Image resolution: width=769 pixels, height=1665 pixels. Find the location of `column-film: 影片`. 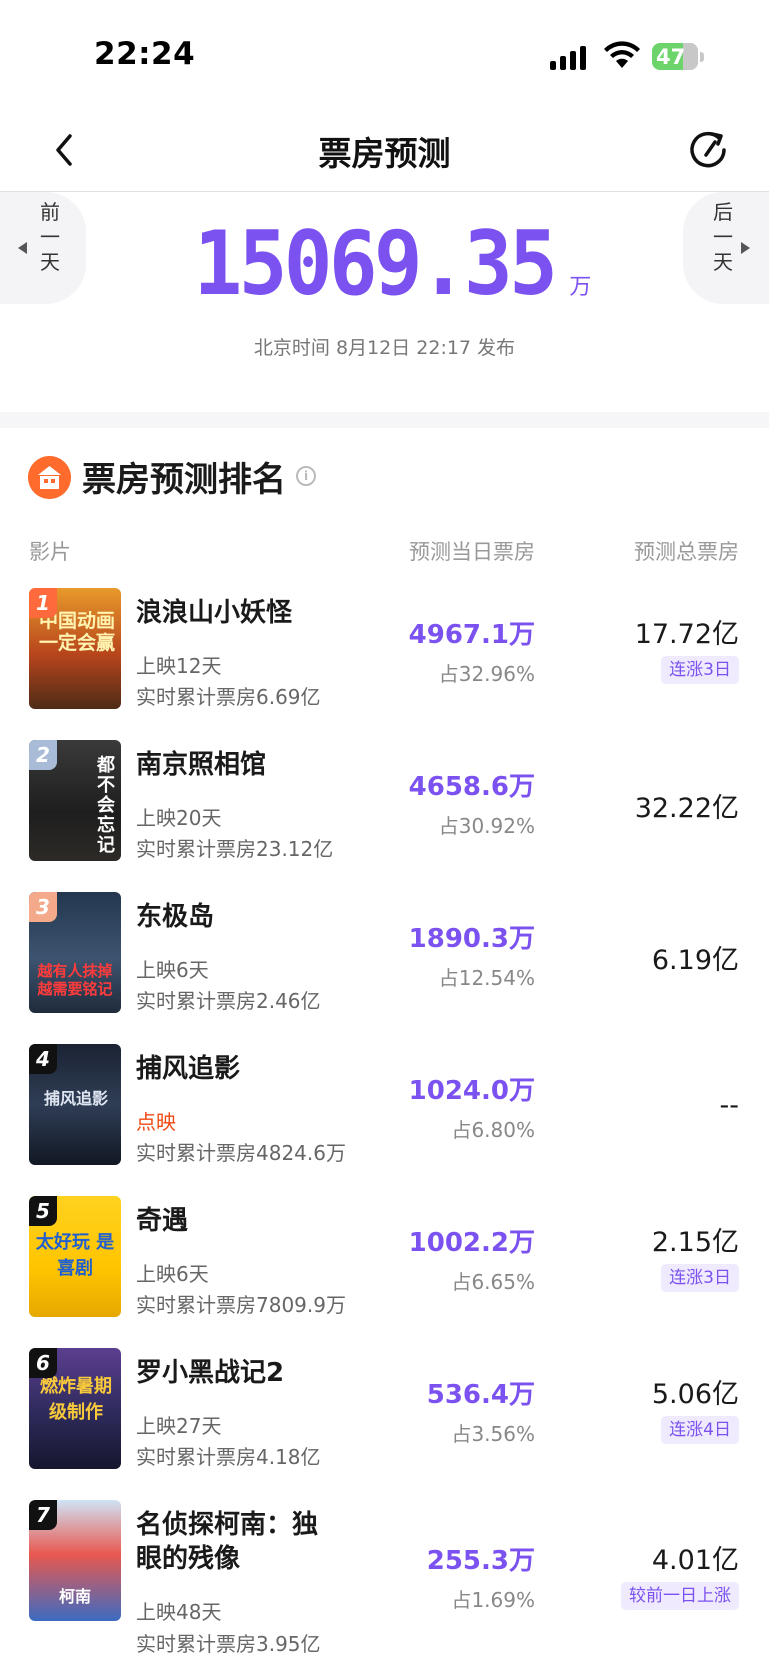

column-film: 影片 is located at coordinates (50, 552).